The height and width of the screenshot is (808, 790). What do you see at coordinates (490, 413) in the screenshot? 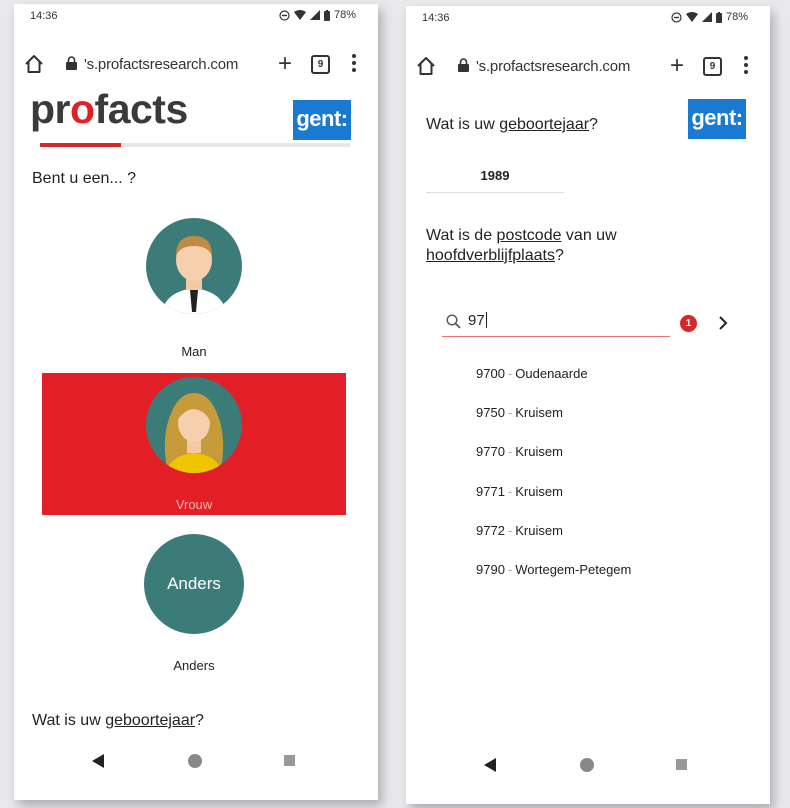
I see `postcode-code: 9750` at bounding box center [490, 413].